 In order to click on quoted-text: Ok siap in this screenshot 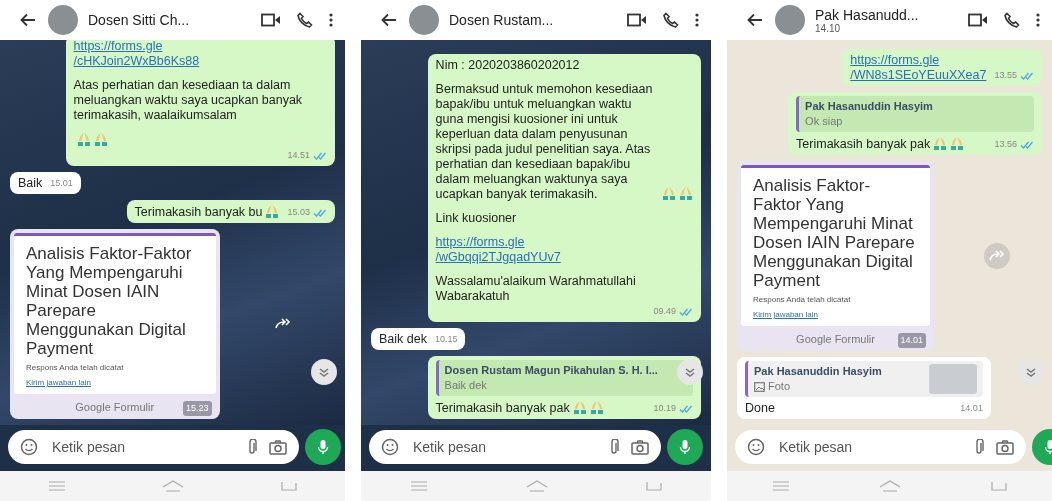, I will do `click(824, 121)`.